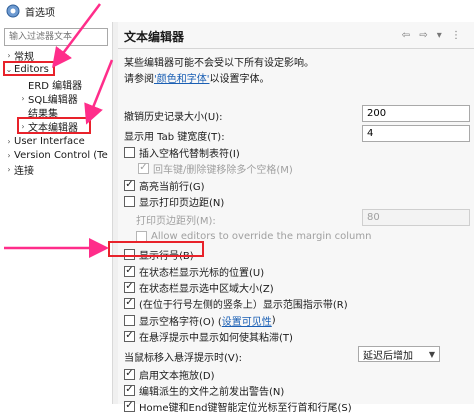  What do you see at coordinates (416, 133) in the screenshot?
I see `tab-width-input` at bounding box center [416, 133].